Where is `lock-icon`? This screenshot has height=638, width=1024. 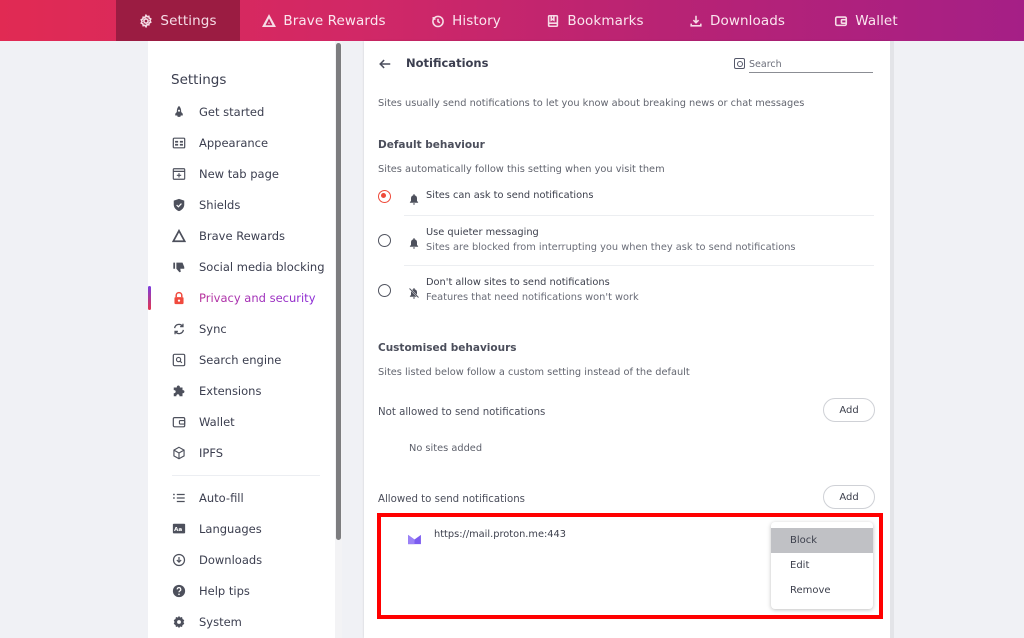
lock-icon is located at coordinates (179, 298).